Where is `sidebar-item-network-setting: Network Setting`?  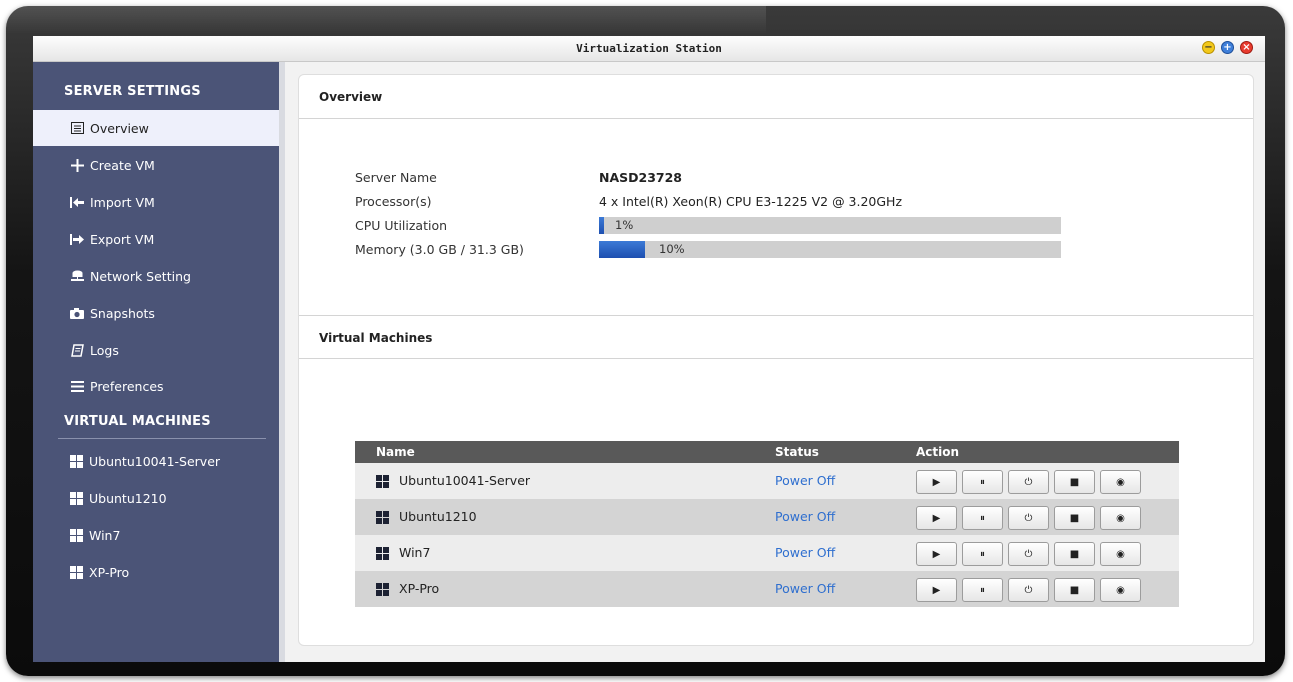 sidebar-item-network-setting: Network Setting is located at coordinates (156, 276).